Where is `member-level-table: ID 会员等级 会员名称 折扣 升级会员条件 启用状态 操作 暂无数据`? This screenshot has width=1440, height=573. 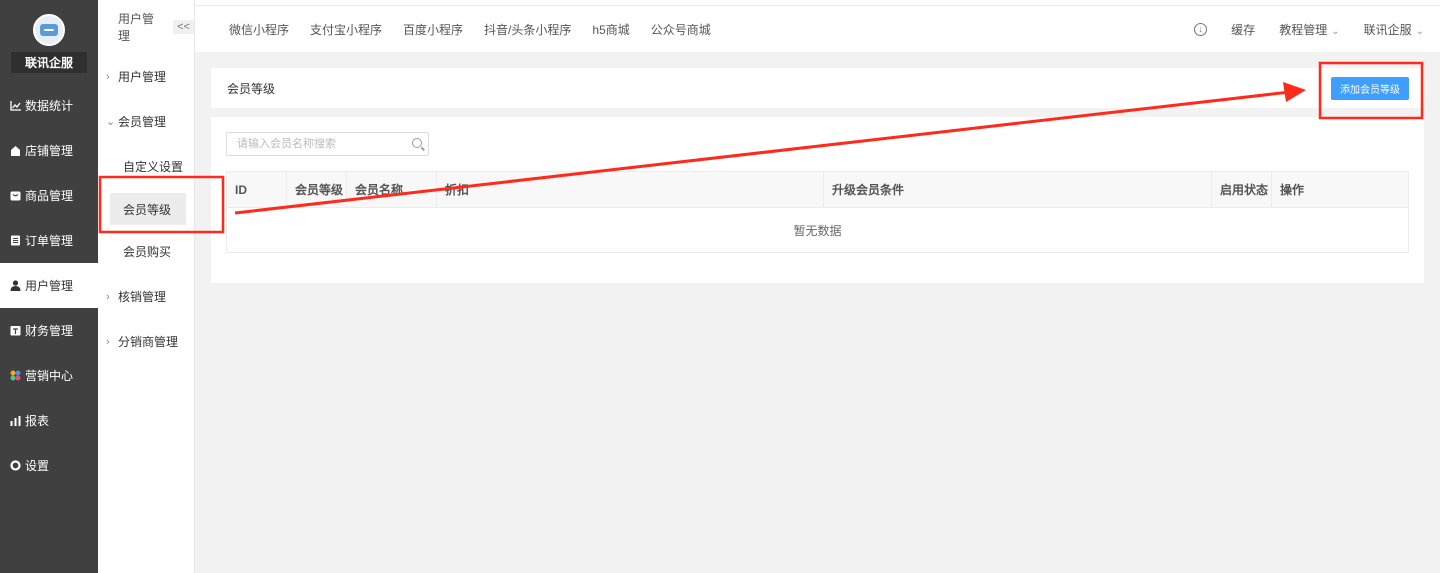
member-level-table: ID 会员等级 会员名称 折扣 升级会员条件 启用状态 操作 暂无数据 is located at coordinates (817, 212).